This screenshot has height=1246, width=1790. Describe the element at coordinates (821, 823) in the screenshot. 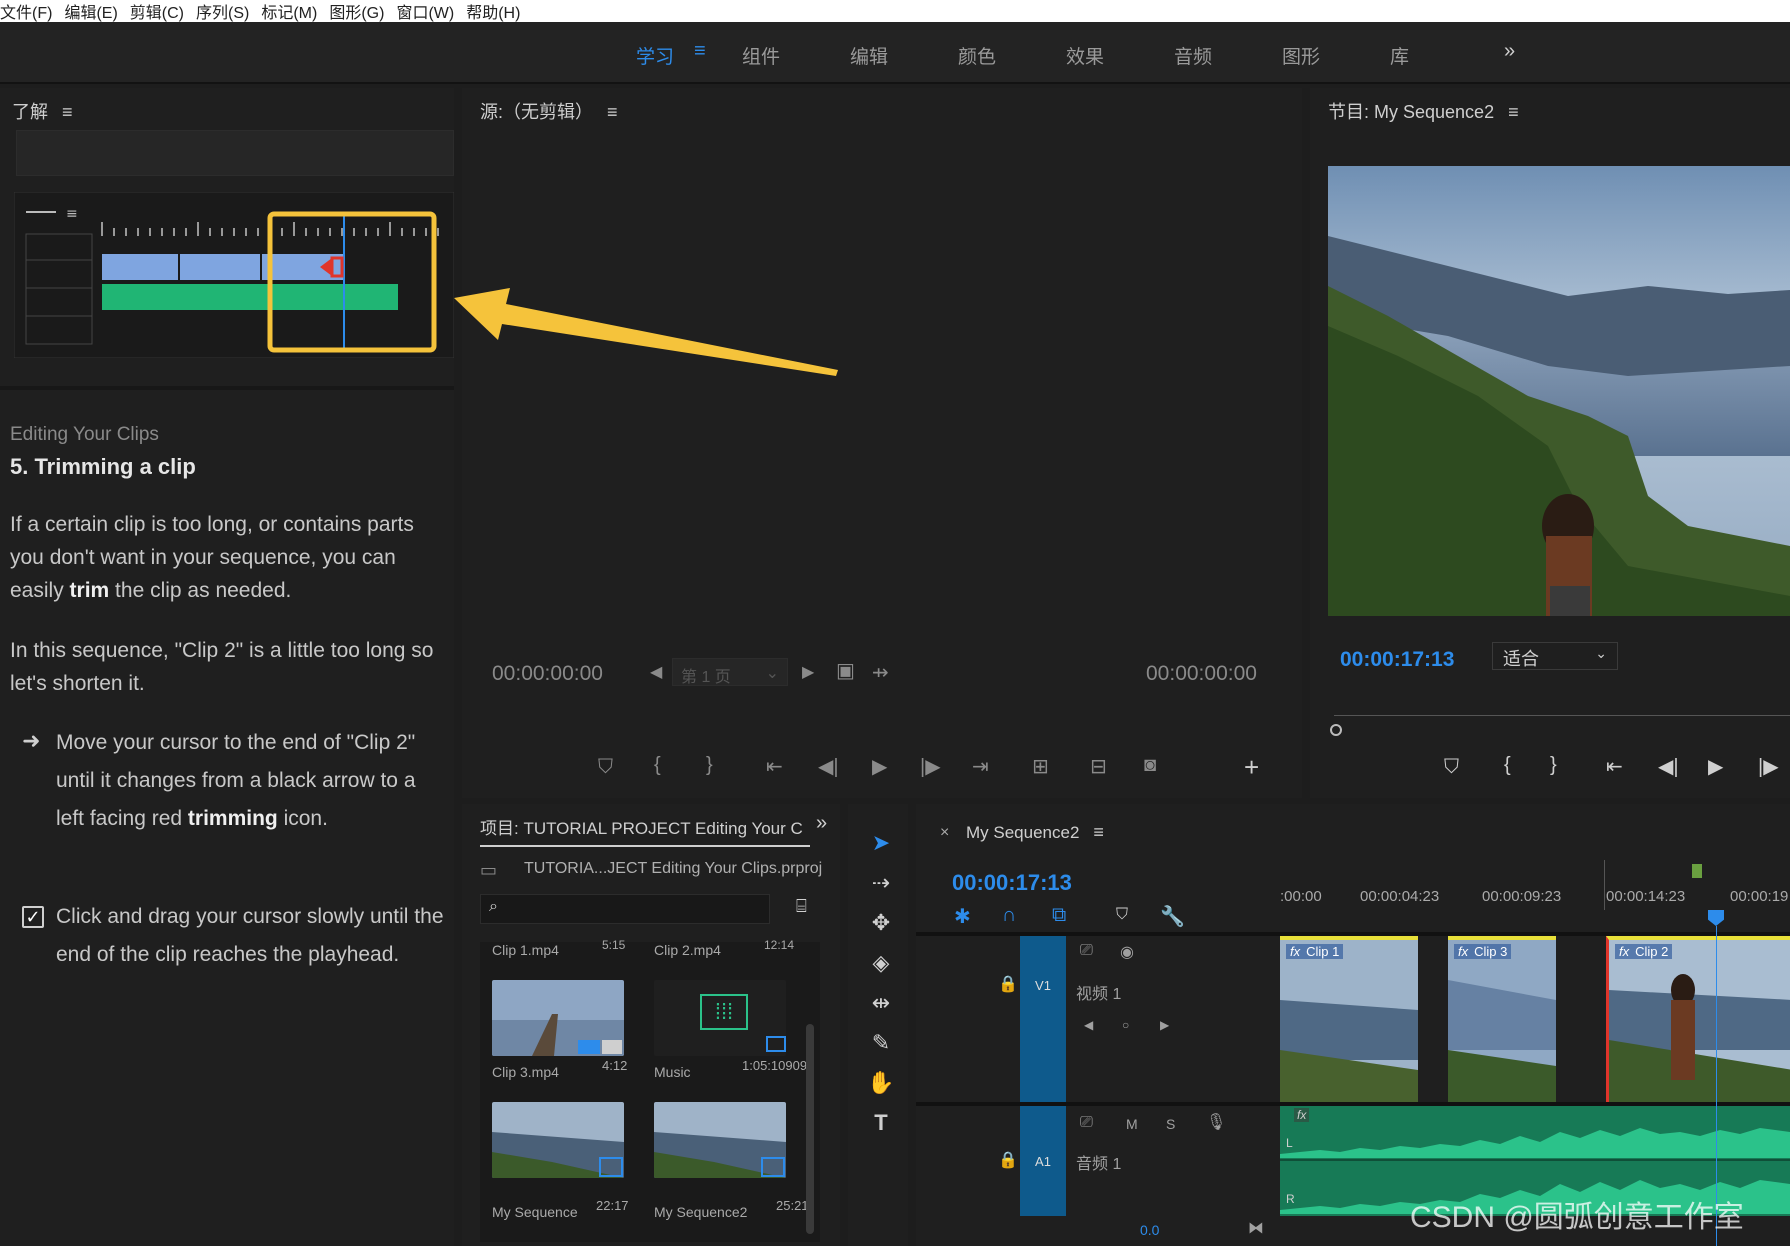

I see `more-panels-icon: »` at that location.